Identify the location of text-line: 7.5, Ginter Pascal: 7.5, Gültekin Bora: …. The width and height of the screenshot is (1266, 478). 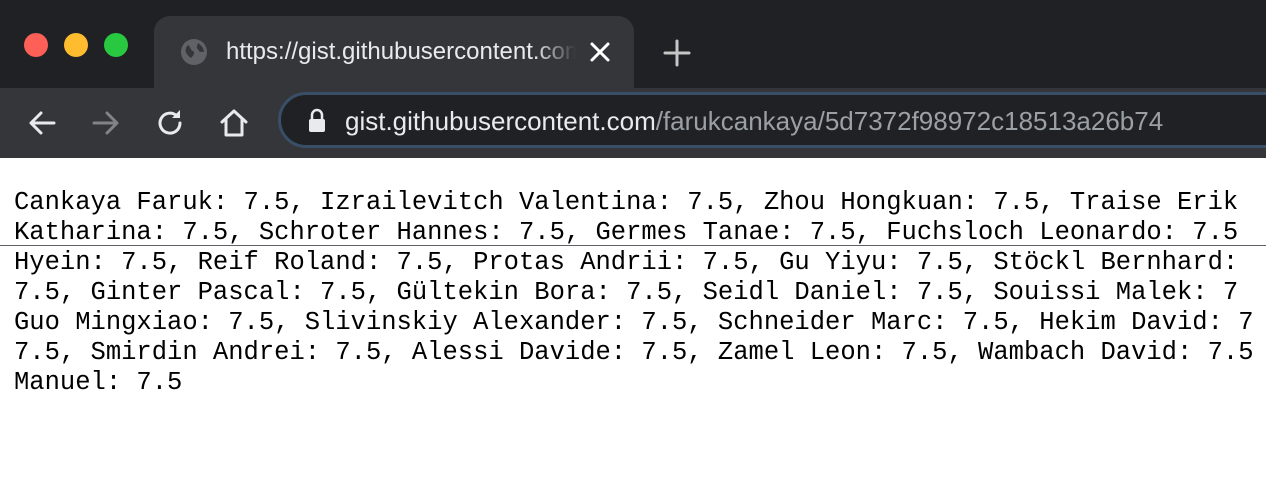
(626, 292).